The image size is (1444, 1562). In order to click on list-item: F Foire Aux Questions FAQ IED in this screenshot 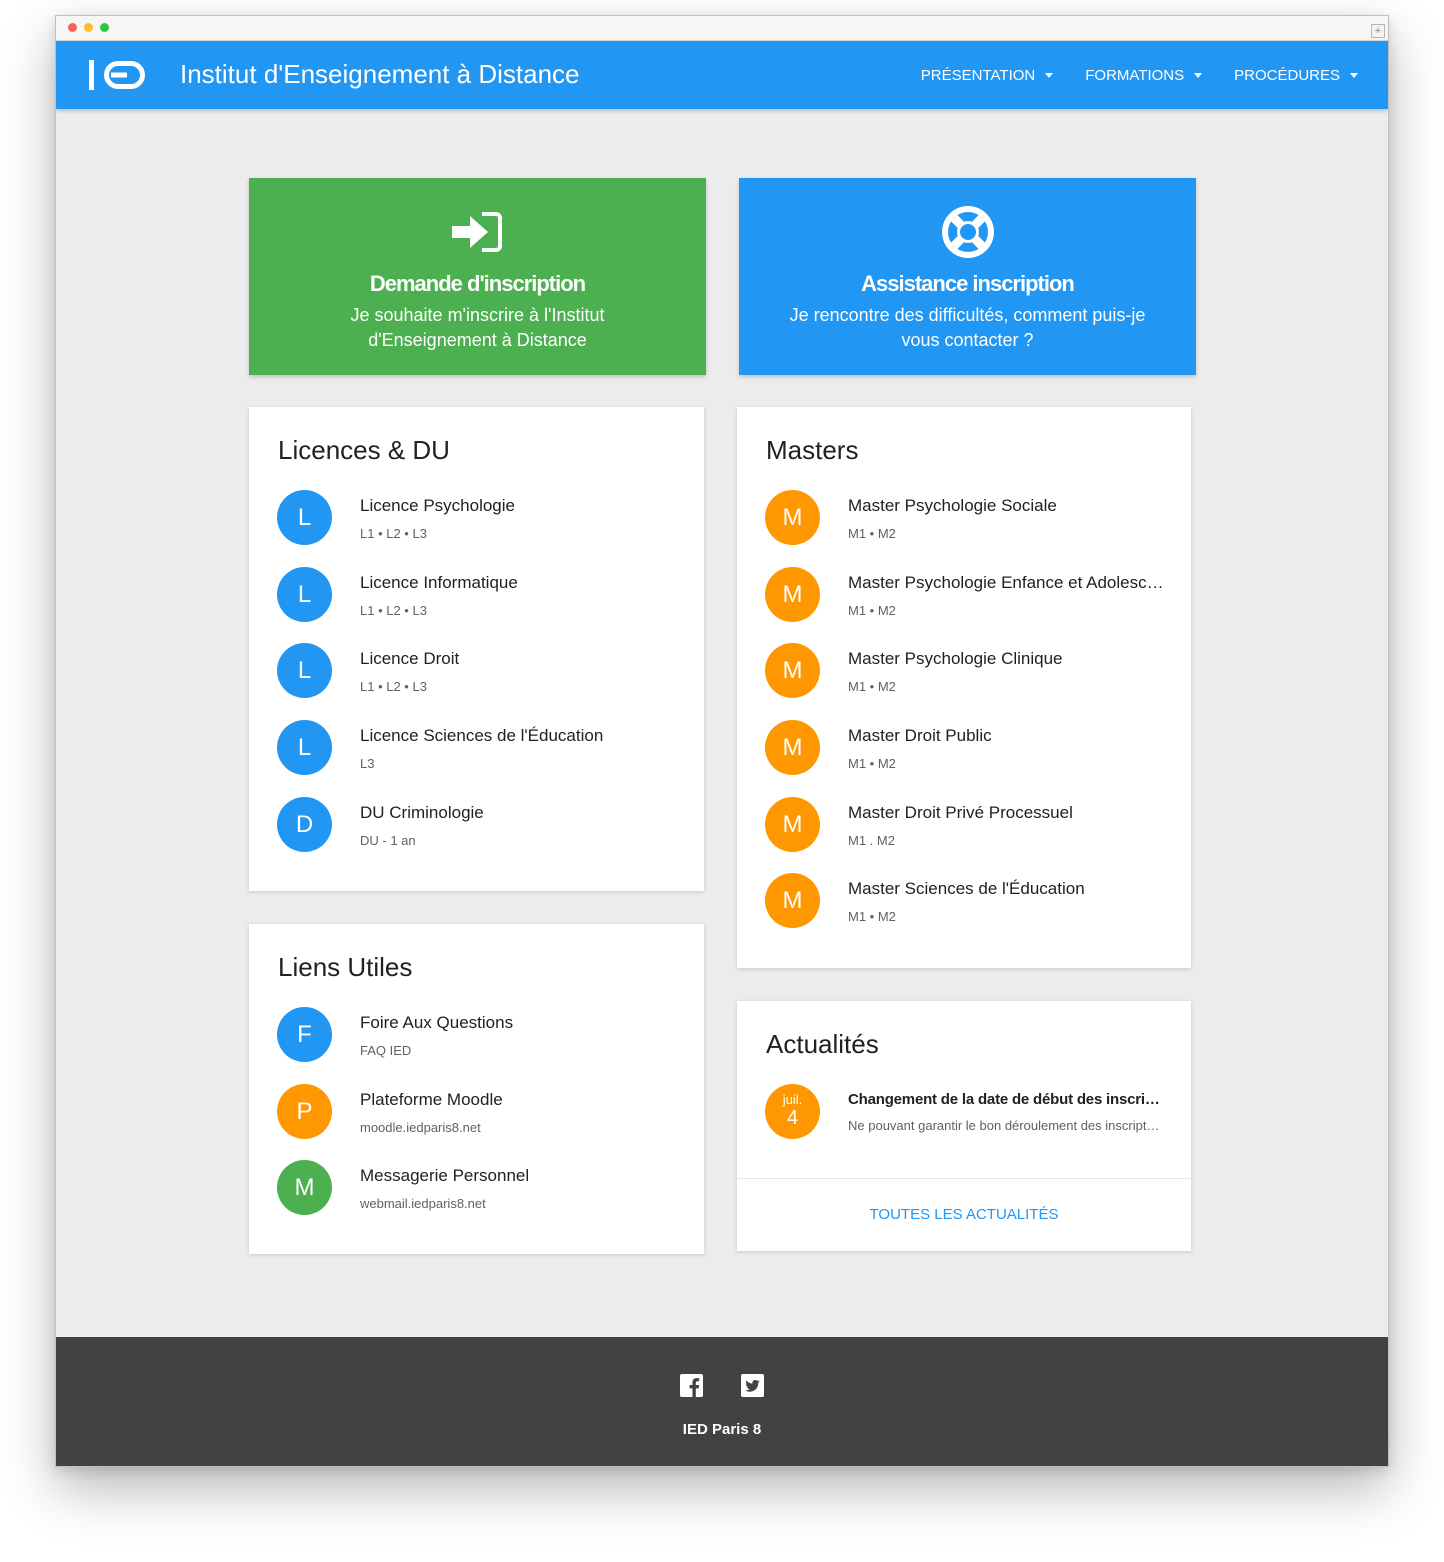, I will do `click(480, 1045)`.